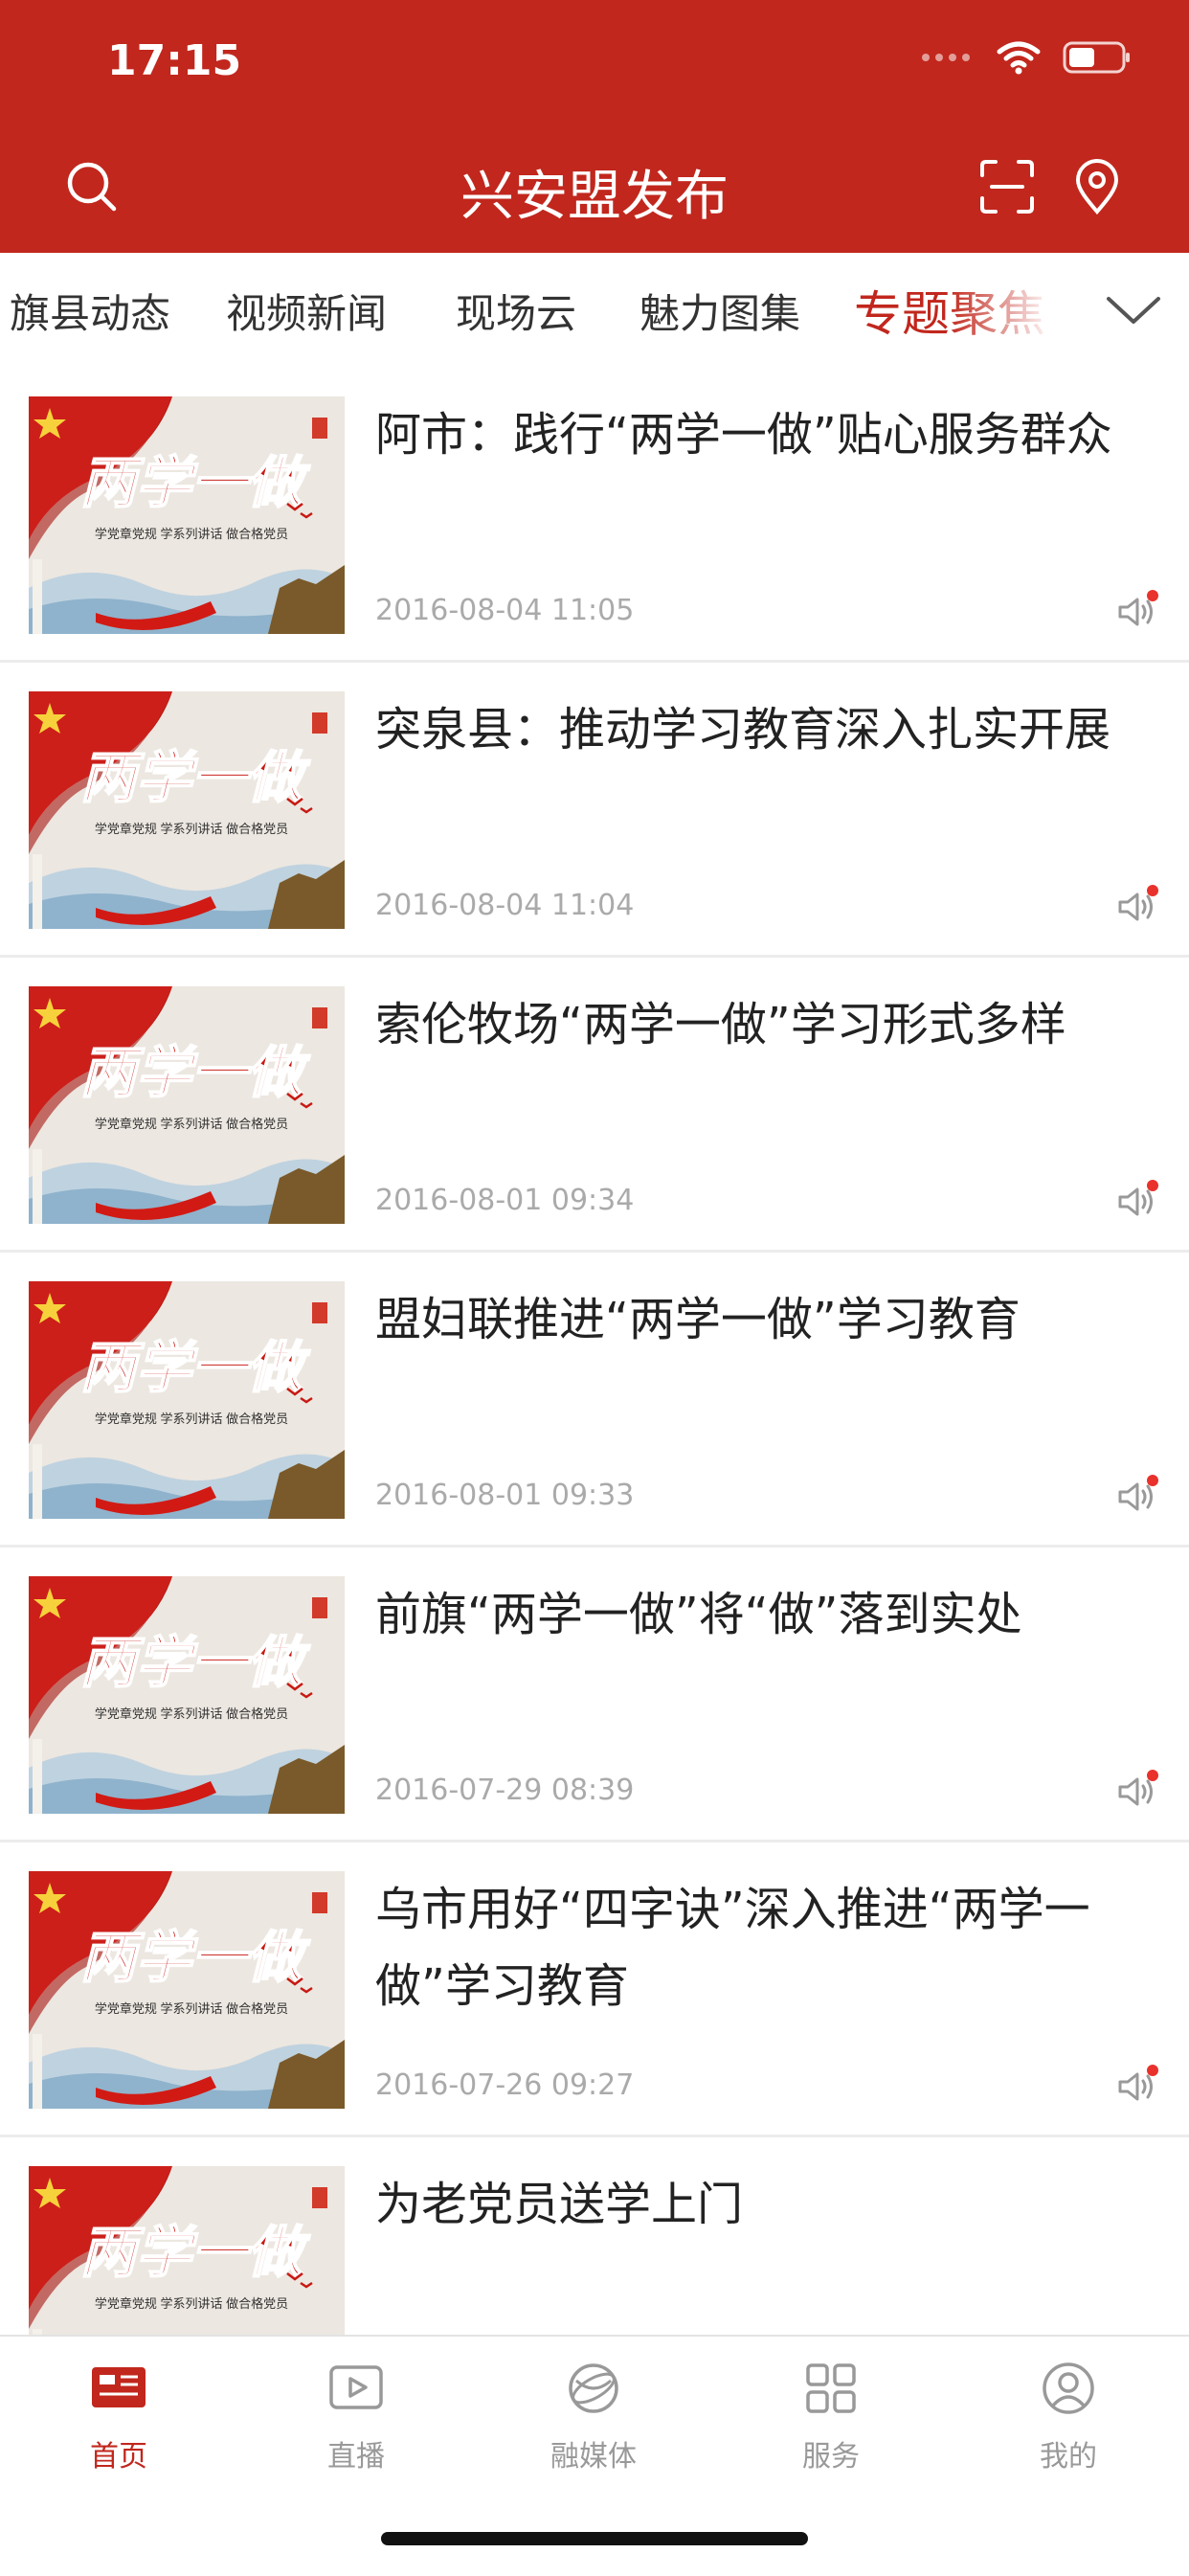  I want to click on article-title: 阿市：践行“两学一做”贴心服务群众, so click(743, 435).